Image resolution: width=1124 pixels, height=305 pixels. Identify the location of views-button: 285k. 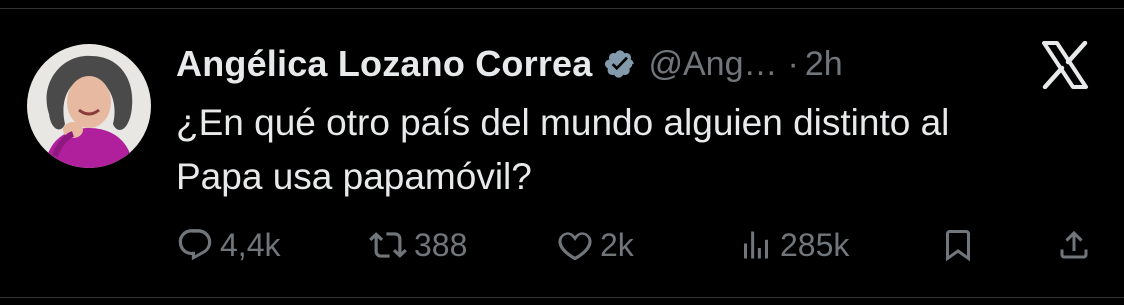
(793, 245).